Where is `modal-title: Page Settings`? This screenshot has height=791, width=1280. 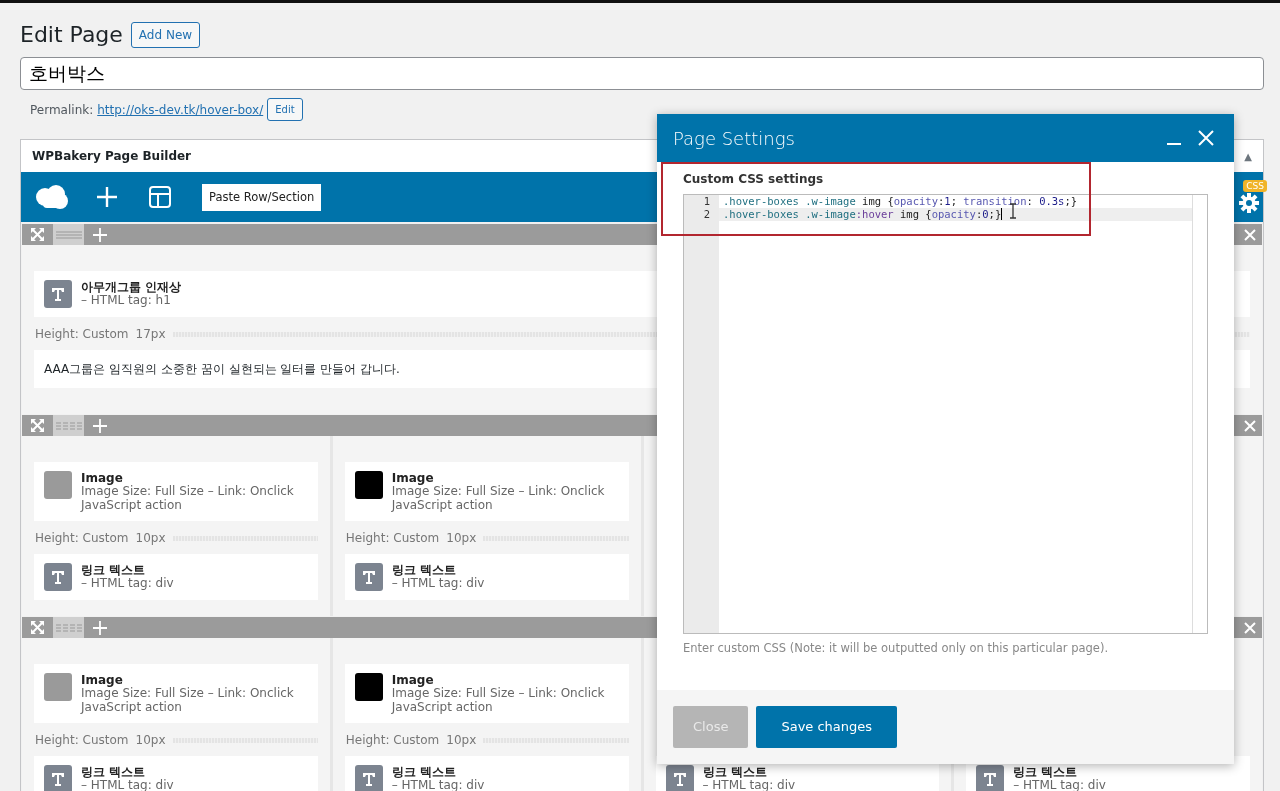
modal-title: Page Settings is located at coordinates (734, 138).